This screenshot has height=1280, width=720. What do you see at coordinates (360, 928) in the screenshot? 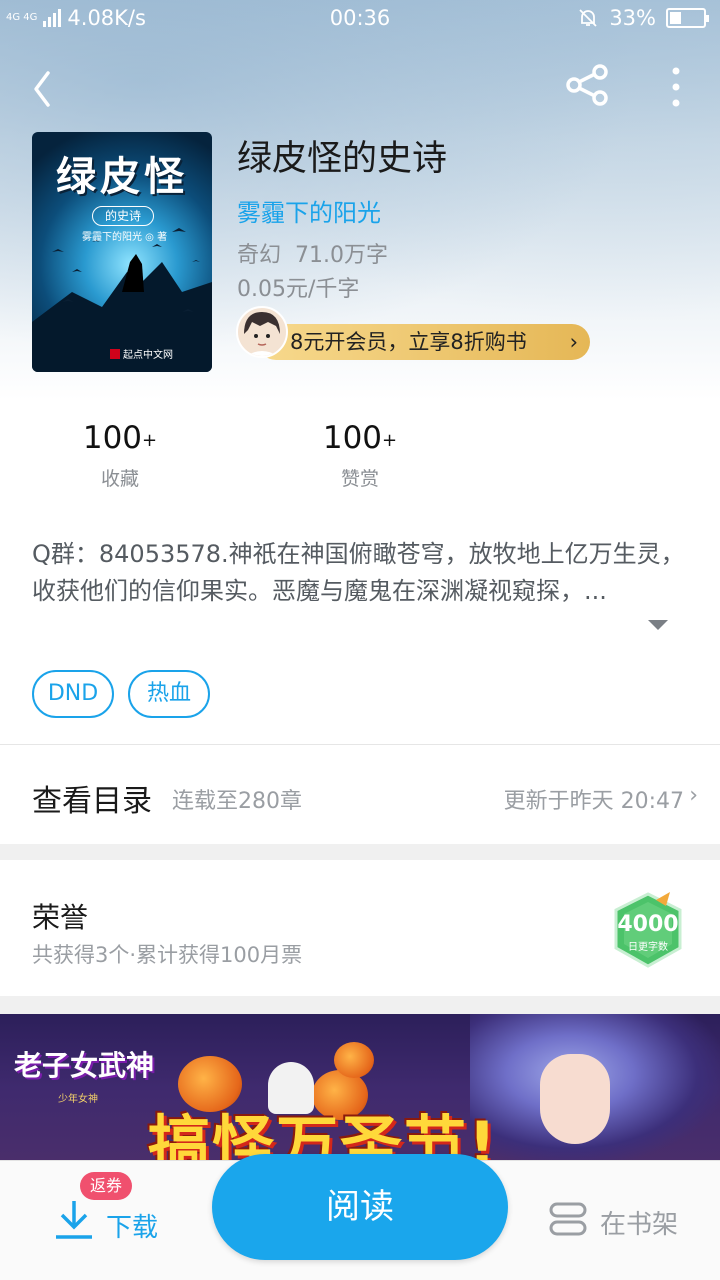
I see `honor-section: 荣誉 共获得3个·累计获得100月票 4000 日更字数` at bounding box center [360, 928].